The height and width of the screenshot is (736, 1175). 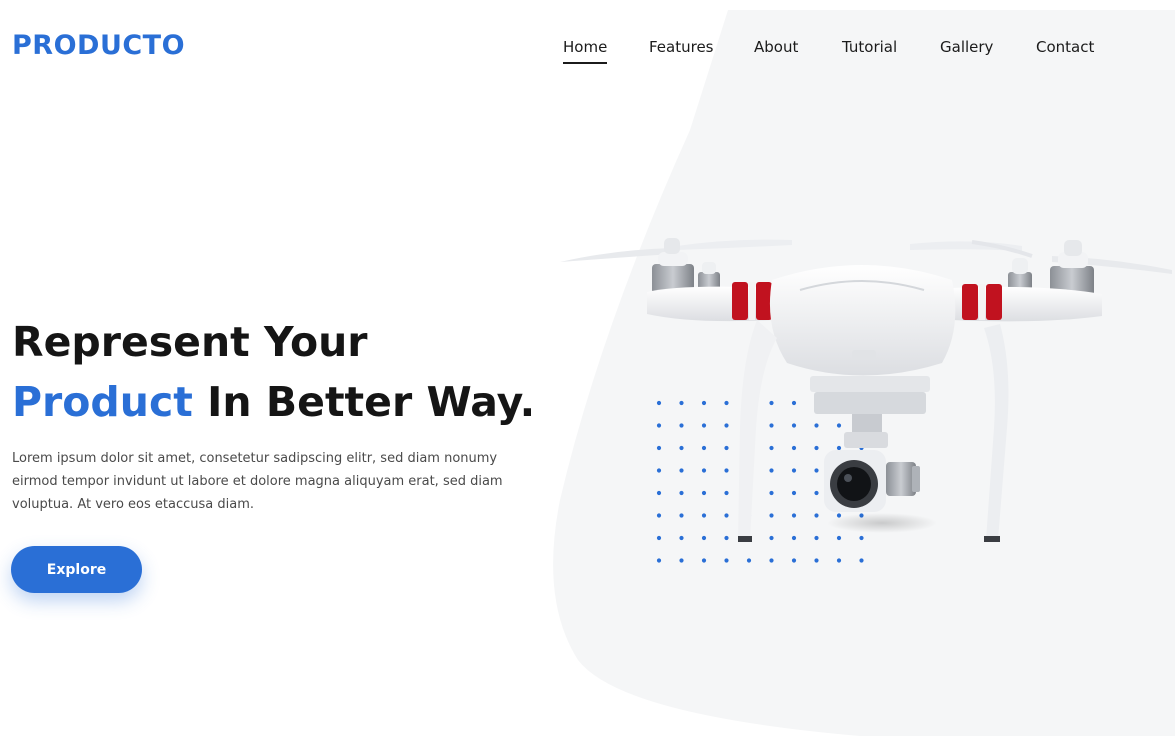 What do you see at coordinates (76, 569) in the screenshot?
I see `explore-button: Explore` at bounding box center [76, 569].